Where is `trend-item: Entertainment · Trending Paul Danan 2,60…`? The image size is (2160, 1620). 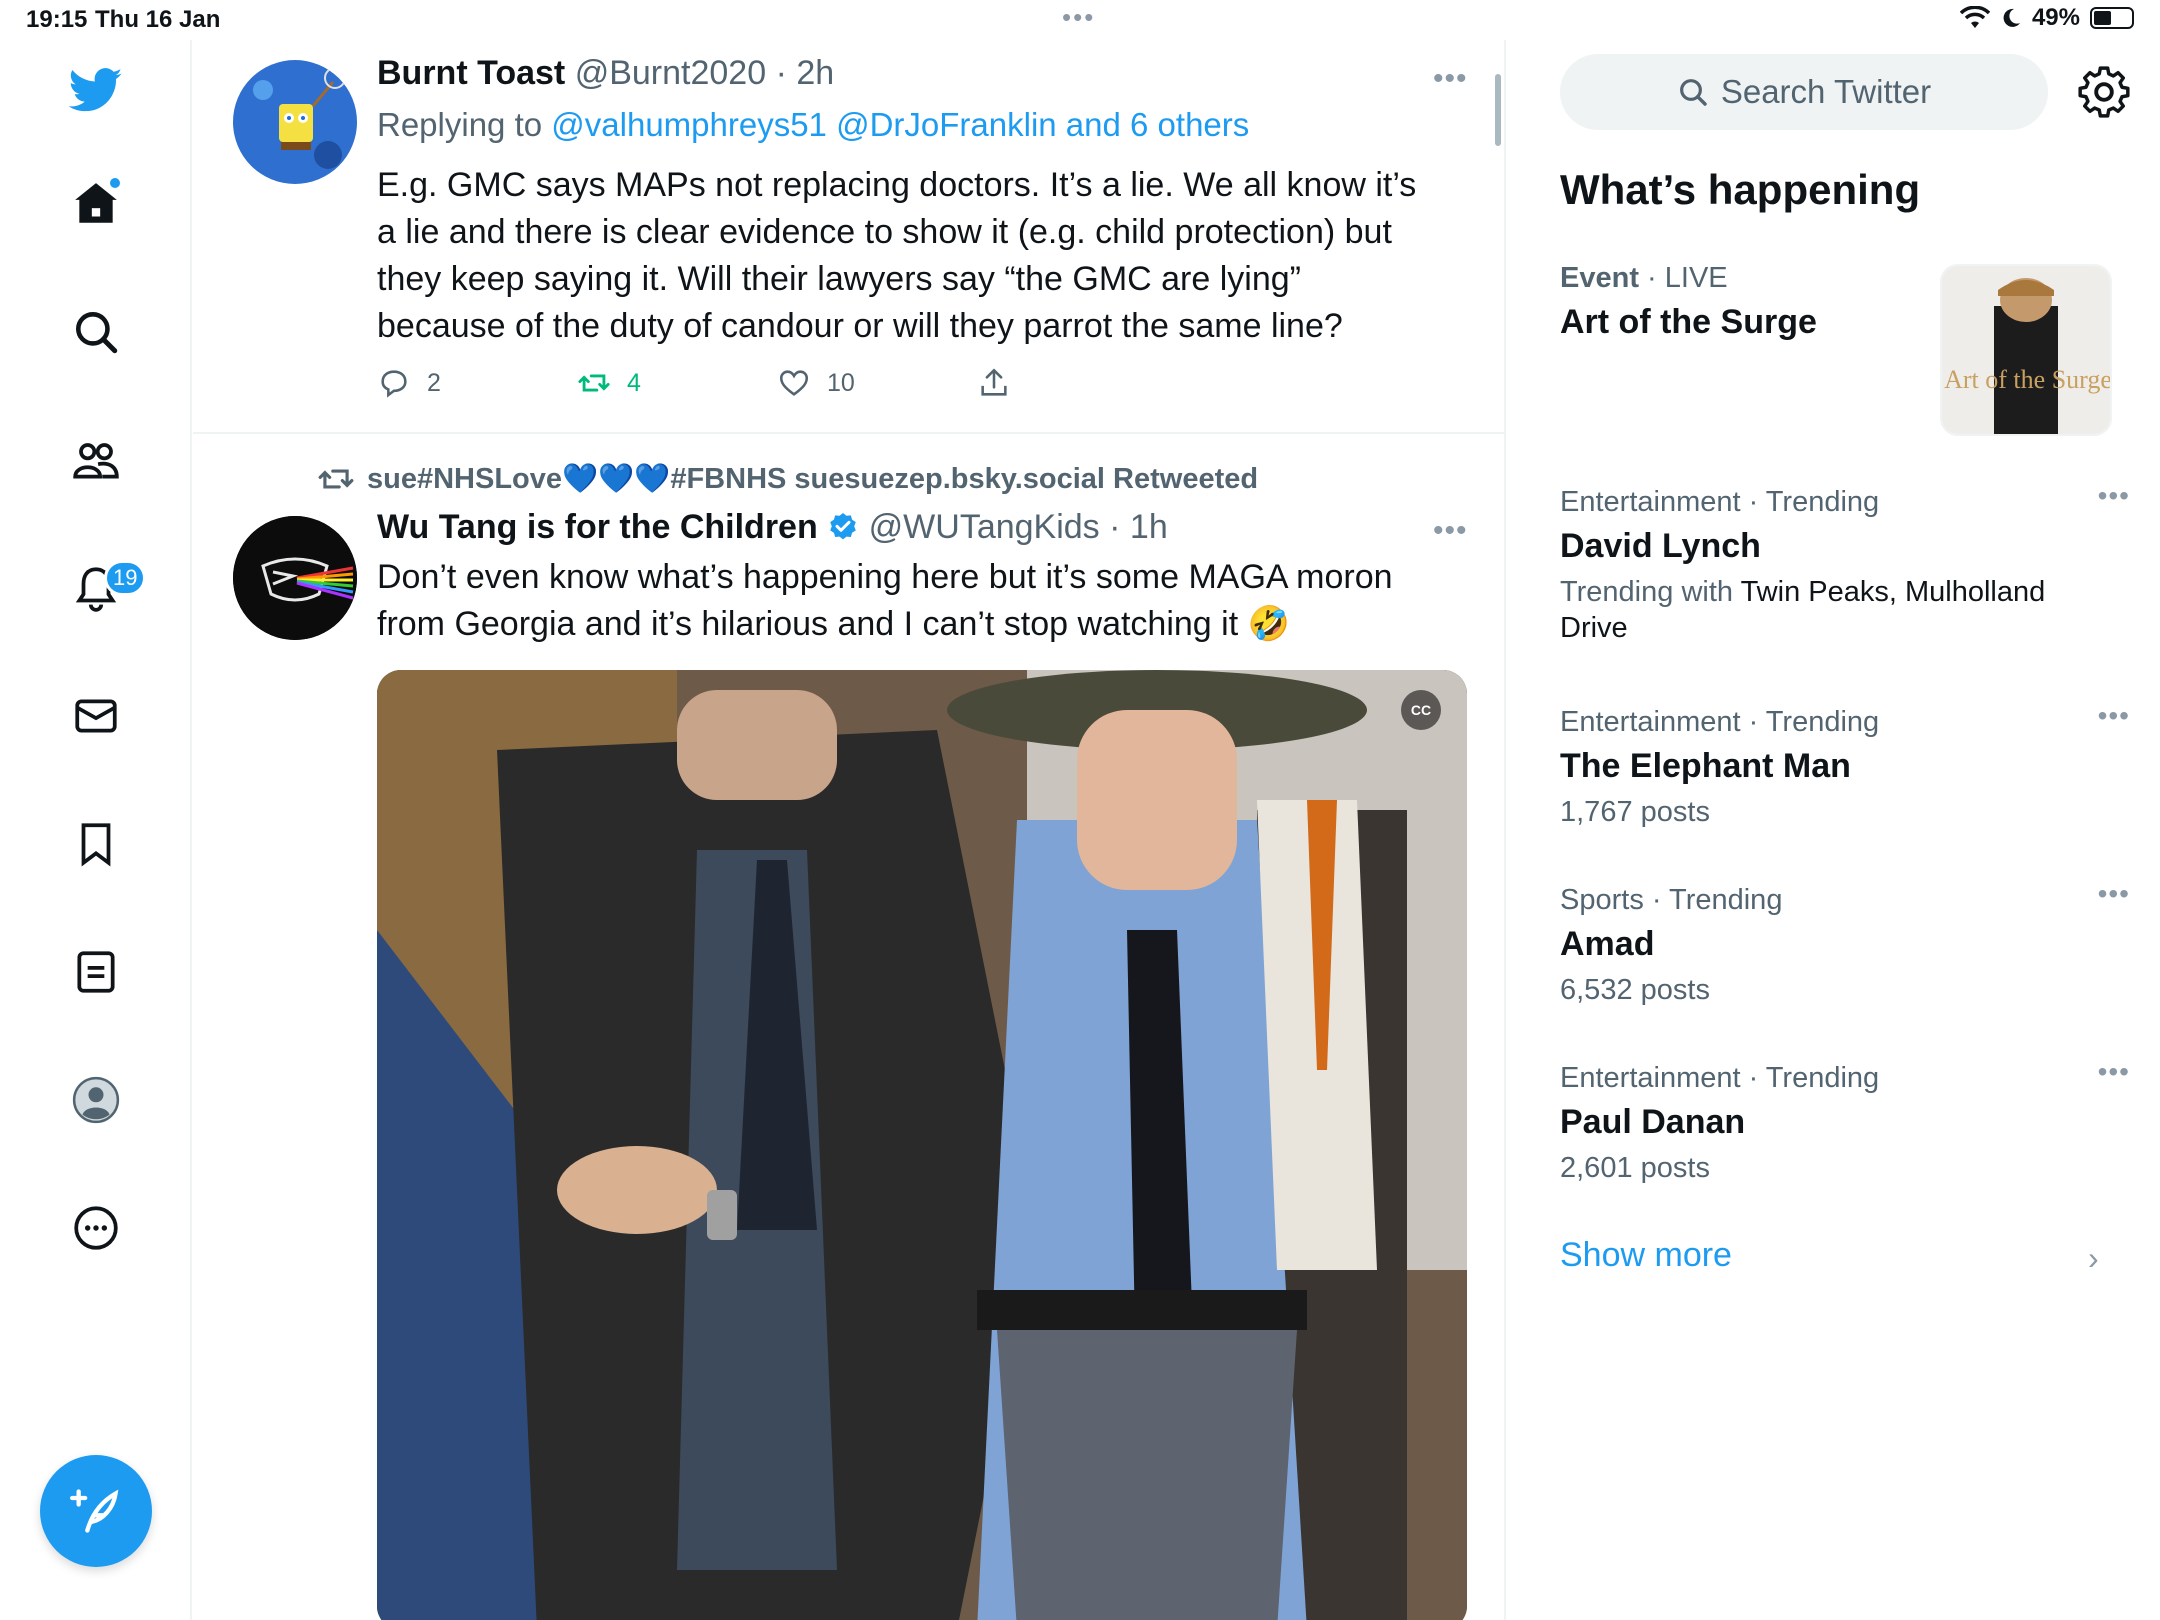
trend-item: Entertainment · Trending Paul Danan 2,60… is located at coordinates (1844, 1121).